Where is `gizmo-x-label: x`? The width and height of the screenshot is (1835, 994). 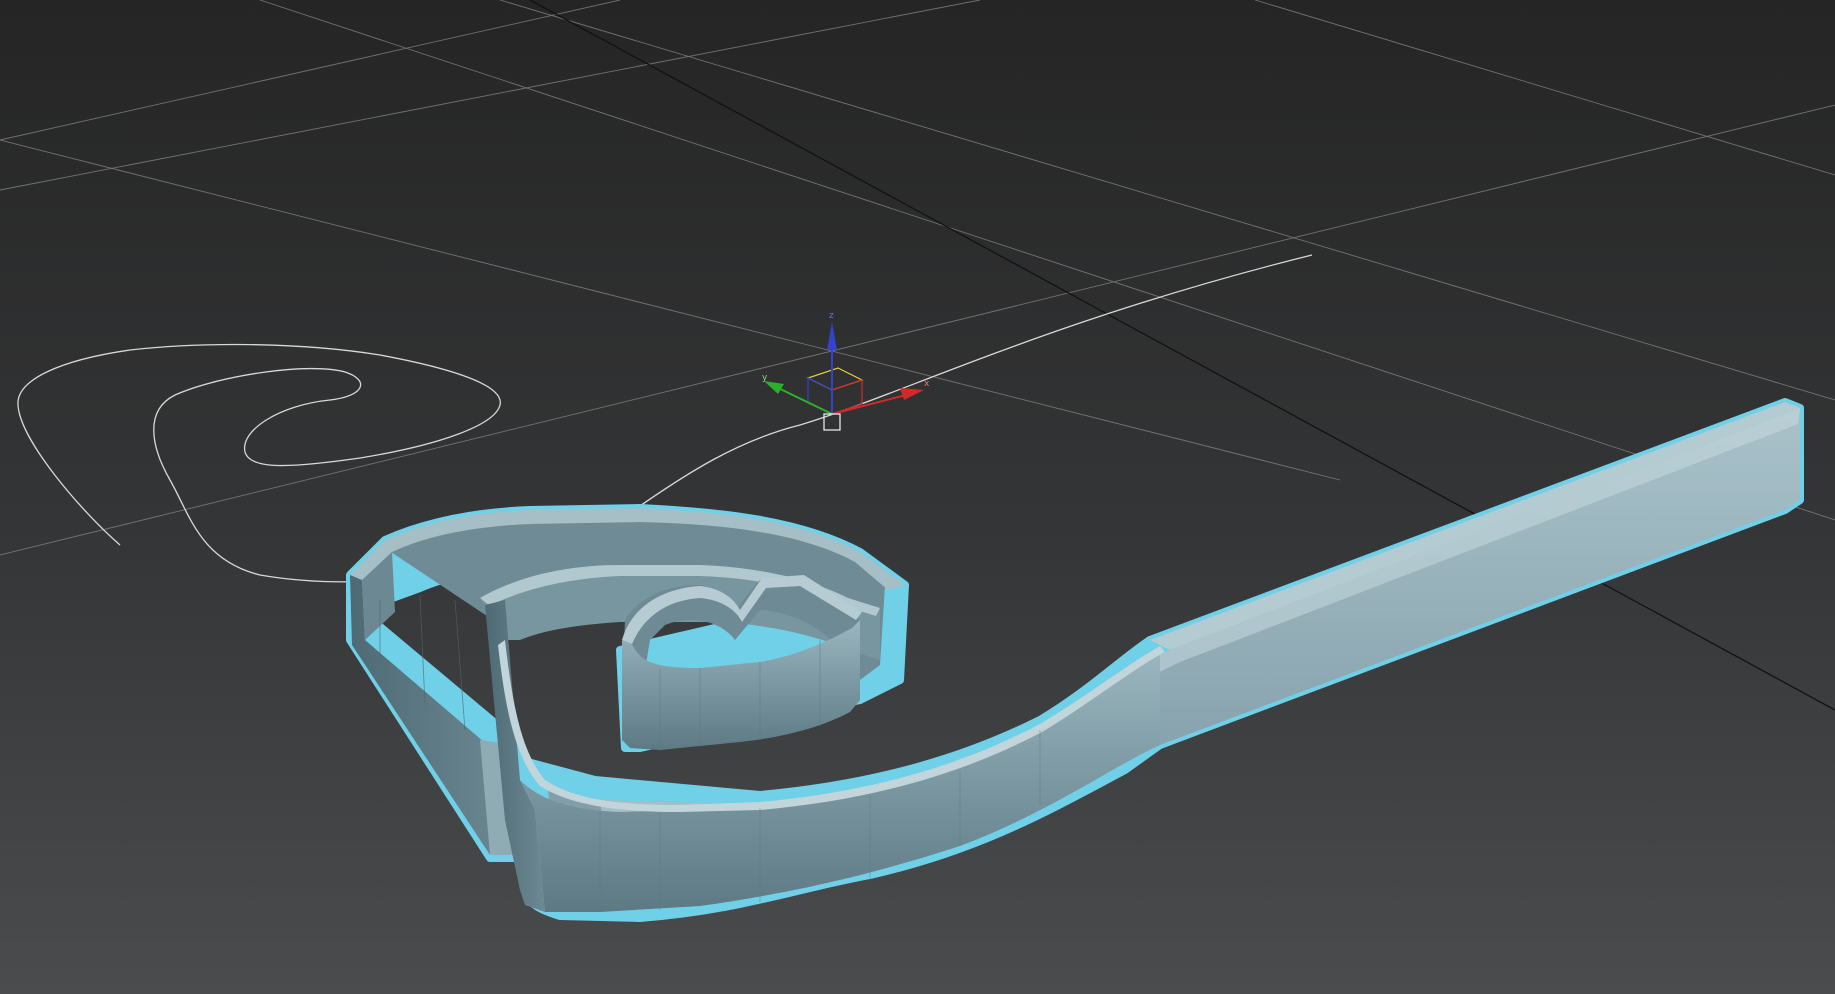
gizmo-x-label: x is located at coordinates (927, 384).